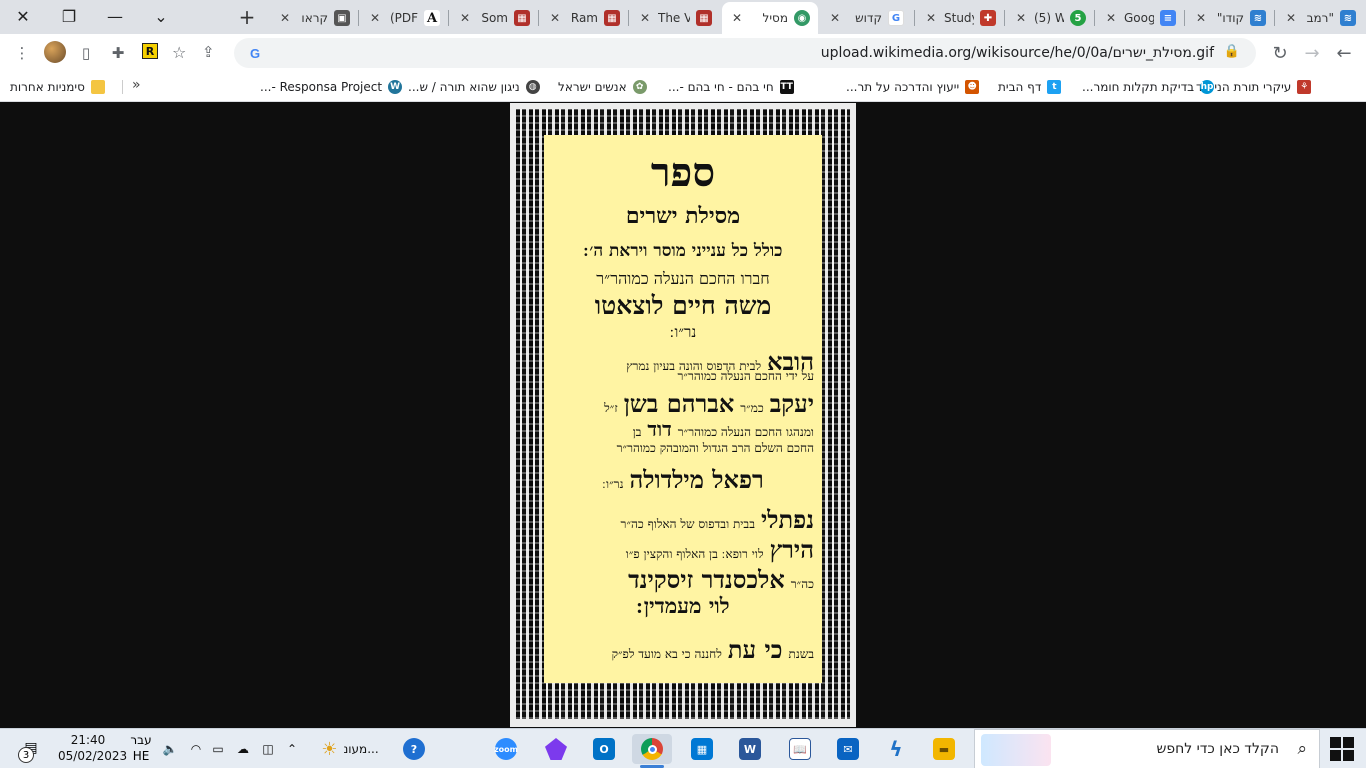 This screenshot has height=768, width=1366. Describe the element at coordinates (712, 649) in the screenshot. I see `year-line: בשנת כי עת לחננה כי בא מועד לפ״ק` at that location.